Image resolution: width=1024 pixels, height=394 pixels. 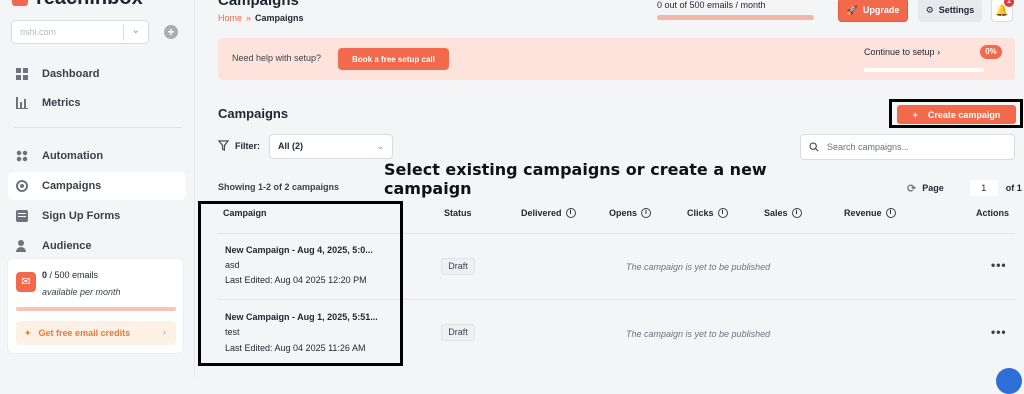 What do you see at coordinates (81, 216) in the screenshot?
I see `sidebar-item-label: Sign Up Forms` at bounding box center [81, 216].